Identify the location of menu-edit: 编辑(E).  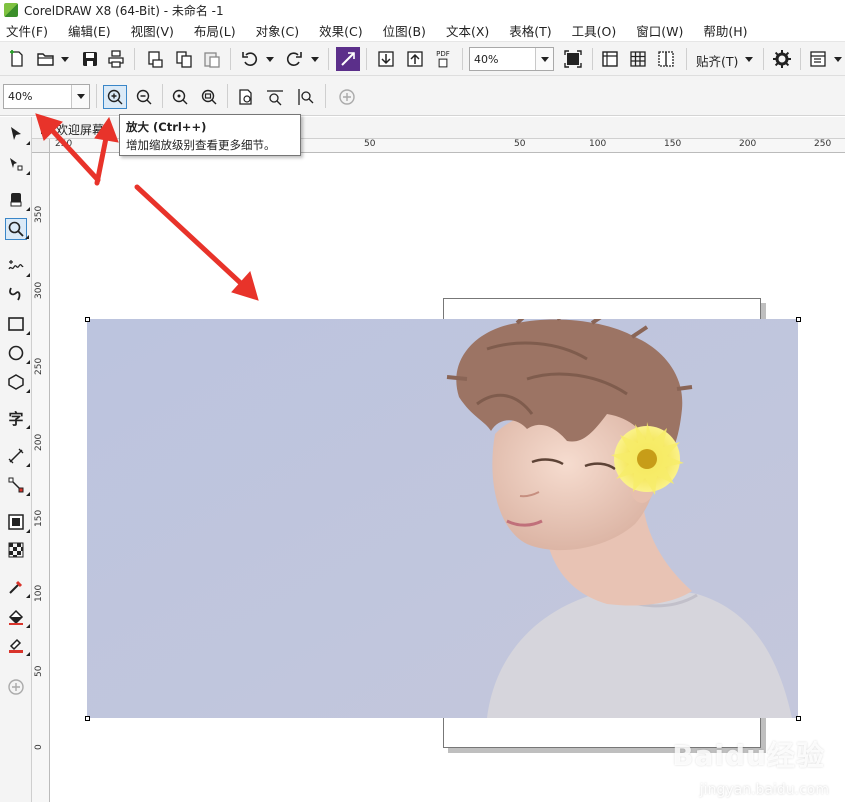
(89, 30).